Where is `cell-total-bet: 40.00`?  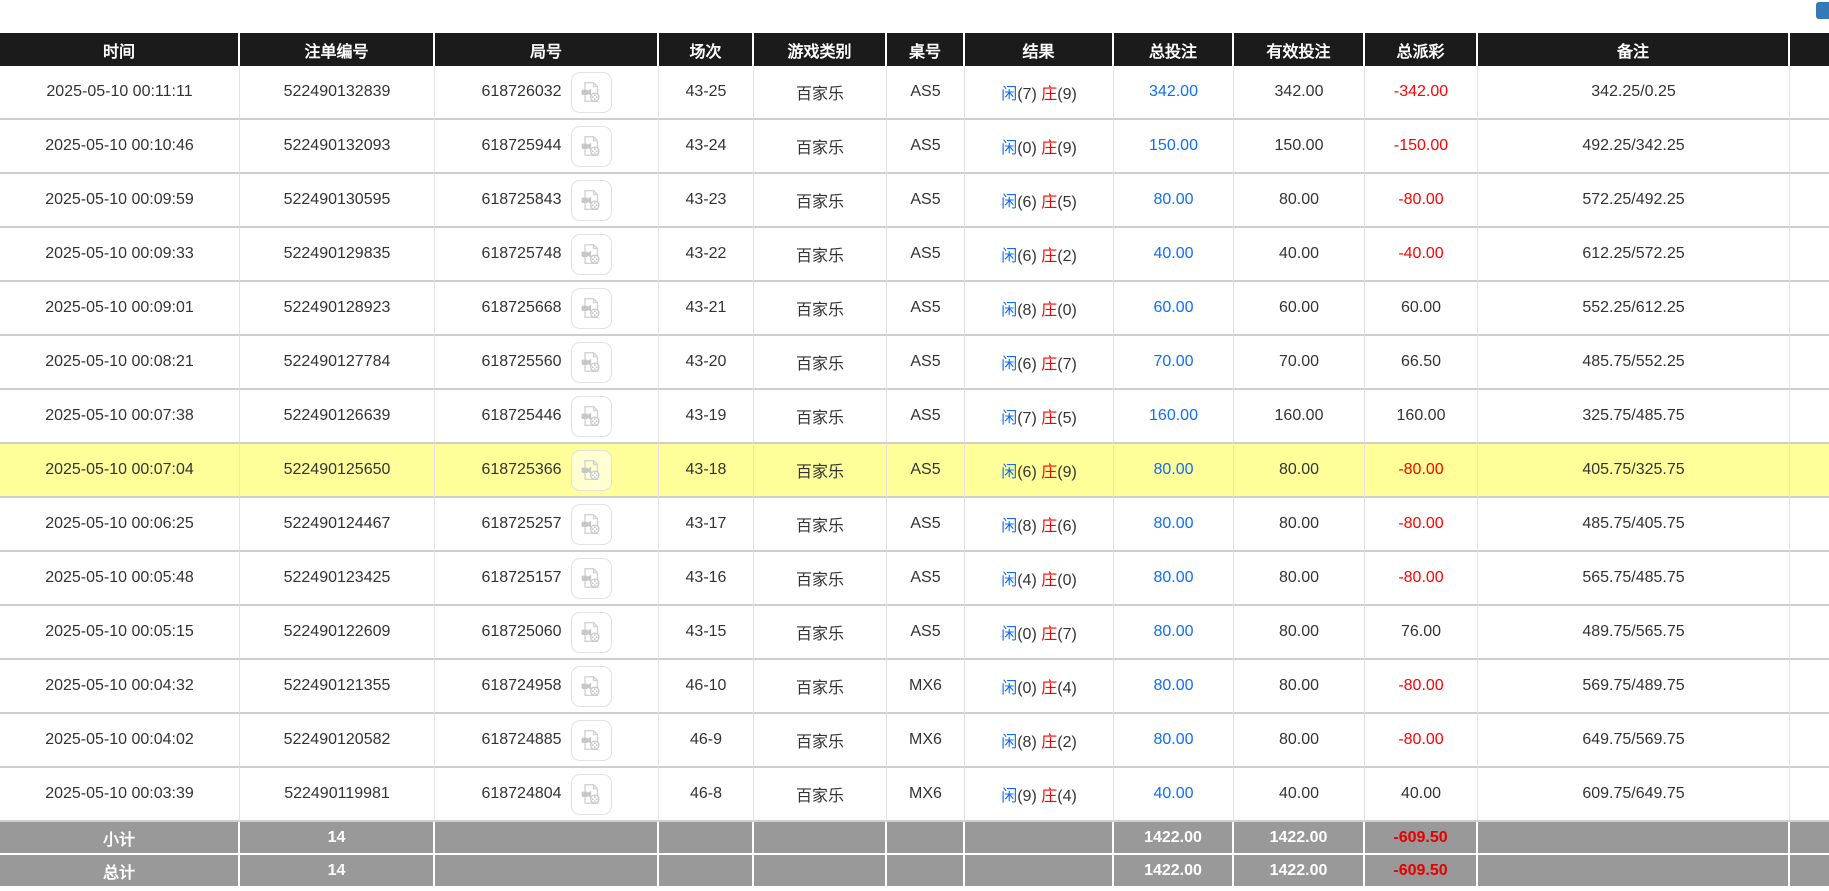
cell-total-bet: 40.00 is located at coordinates (1174, 795).